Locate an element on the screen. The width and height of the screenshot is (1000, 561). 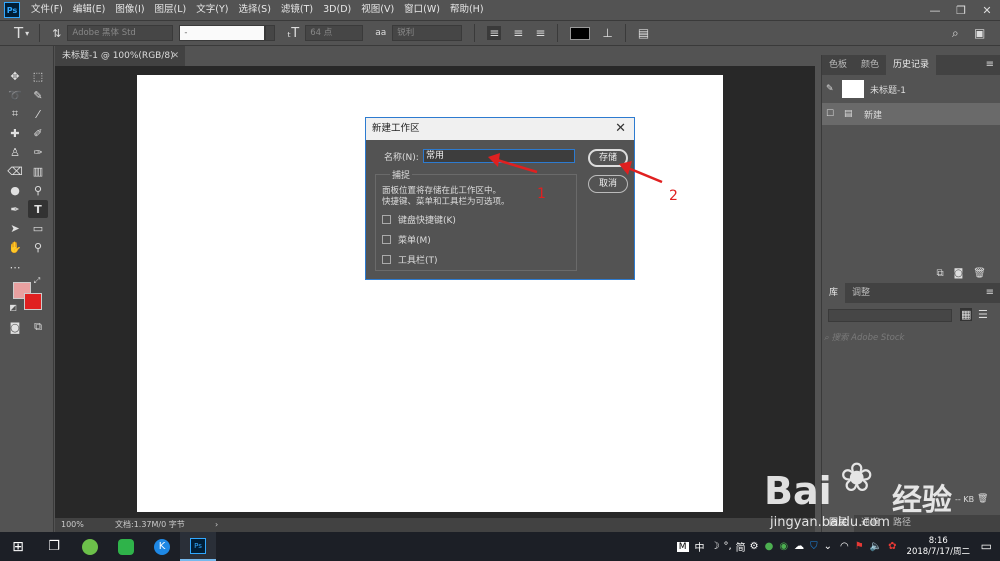
tab-color: 颜色 is located at coordinates (870, 65).